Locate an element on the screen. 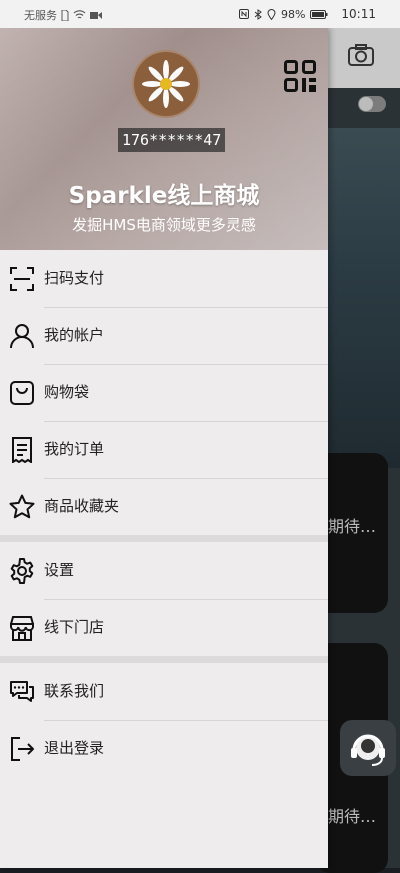  clock: 10:11 is located at coordinates (358, 14).